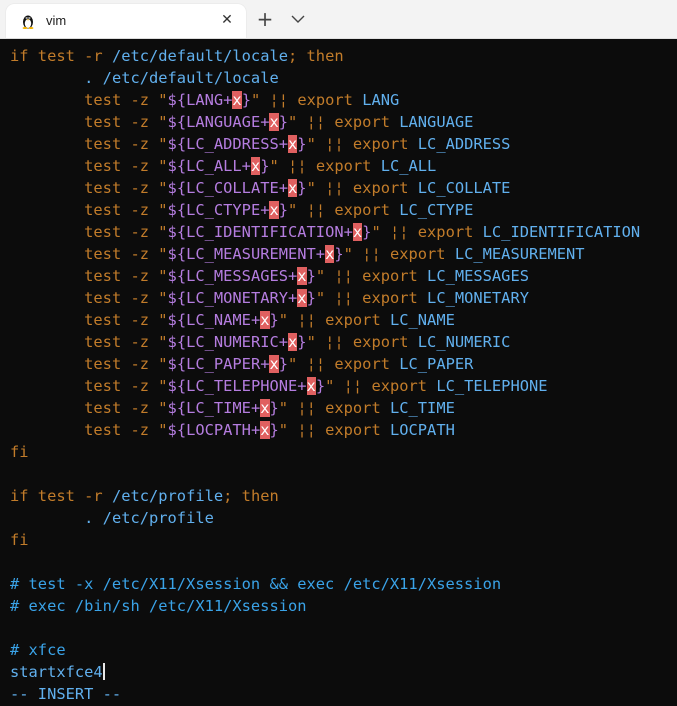 Image resolution: width=677 pixels, height=706 pixels. I want to click on code-token: # exec /bin/sh /etc/X11/Xsession, so click(158, 606).